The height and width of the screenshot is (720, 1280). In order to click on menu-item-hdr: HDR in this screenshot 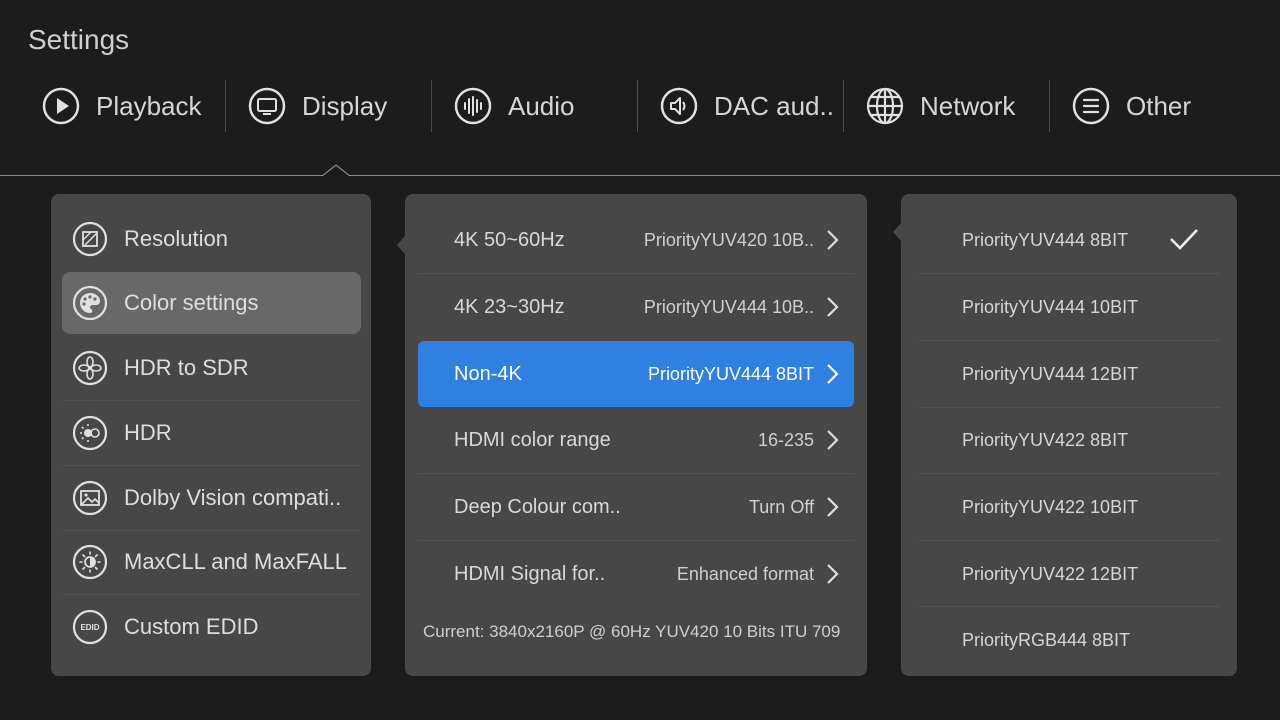, I will do `click(211, 433)`.